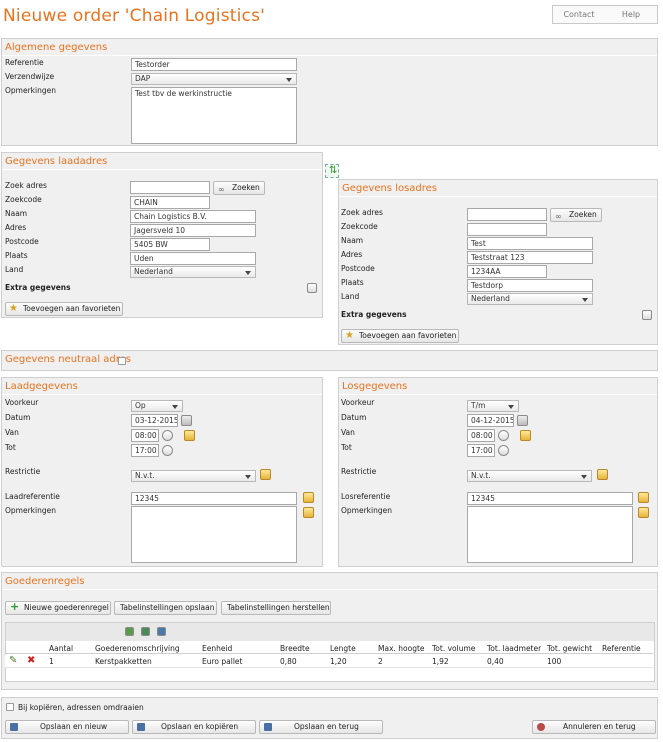  I want to click on zoek-adres-label: Zoek adres, so click(362, 212).